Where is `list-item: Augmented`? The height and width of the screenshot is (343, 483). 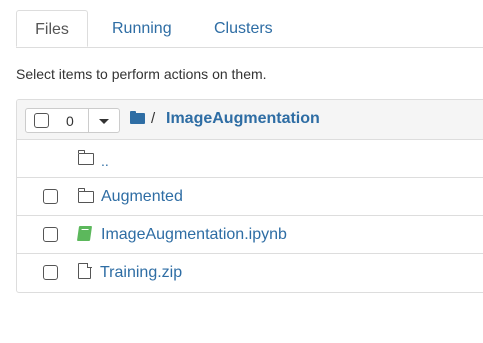
list-item: Augmented is located at coordinates (250, 197).